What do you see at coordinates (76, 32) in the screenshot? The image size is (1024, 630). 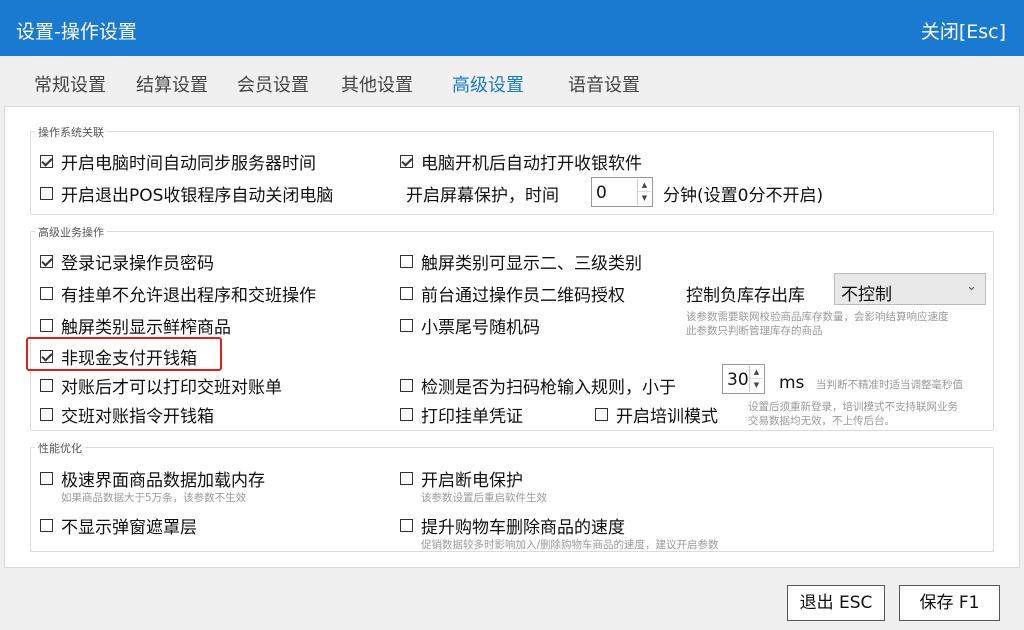 I see `window-title: 设置-操作设置` at bounding box center [76, 32].